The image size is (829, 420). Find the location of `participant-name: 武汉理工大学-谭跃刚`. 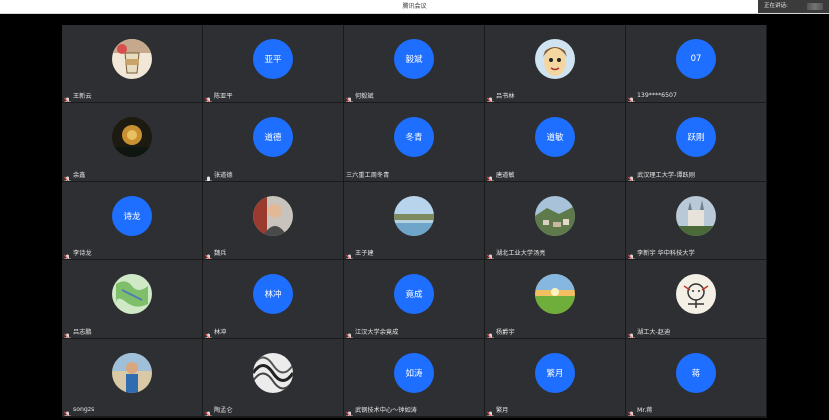

participant-name: 武汉理工大学-谭跃刚 is located at coordinates (666, 175).